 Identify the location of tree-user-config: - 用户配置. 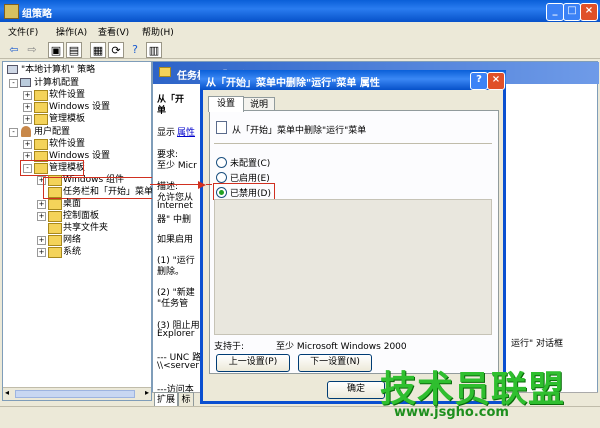
(39, 132).